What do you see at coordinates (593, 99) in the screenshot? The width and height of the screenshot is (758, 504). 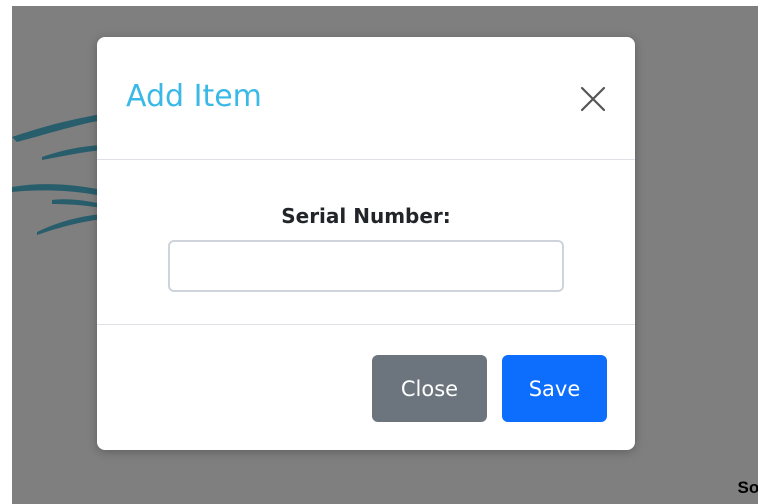 I see `close-x-icon` at bounding box center [593, 99].